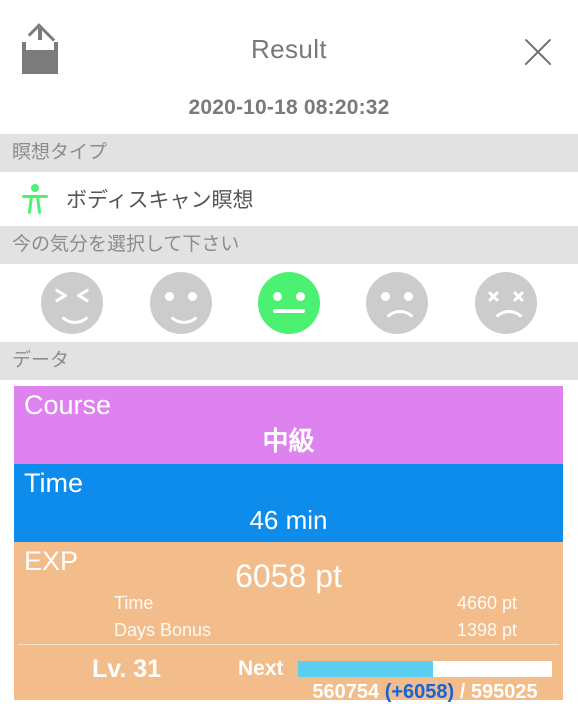 The image size is (578, 704). I want to click on person-leg-right-shape, so click(39, 205).